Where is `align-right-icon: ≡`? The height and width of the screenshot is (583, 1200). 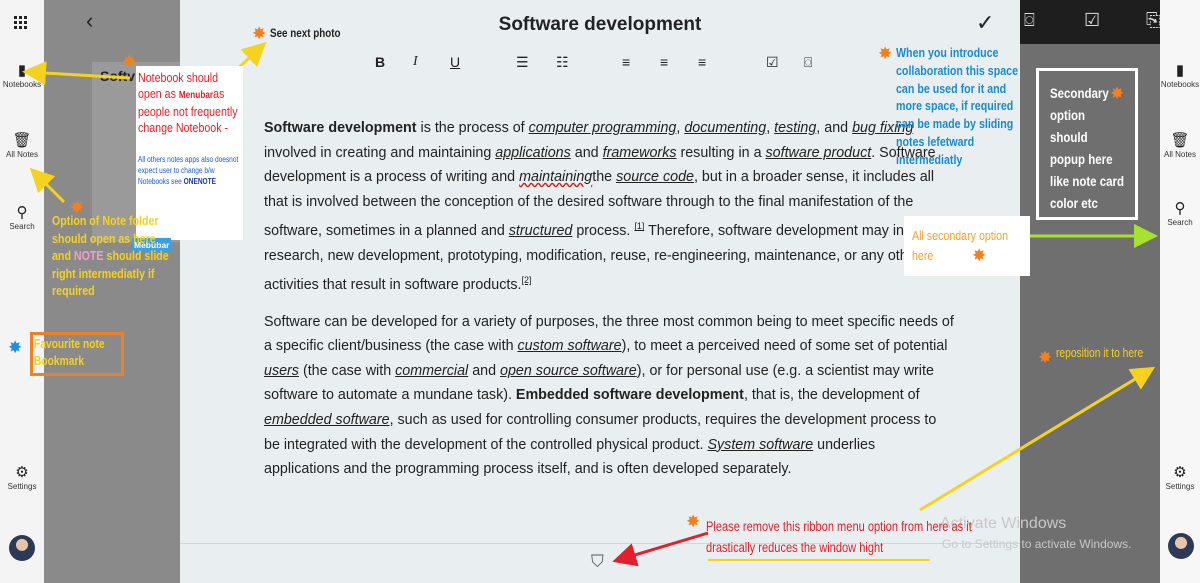 align-right-icon: ≡ is located at coordinates (702, 62).